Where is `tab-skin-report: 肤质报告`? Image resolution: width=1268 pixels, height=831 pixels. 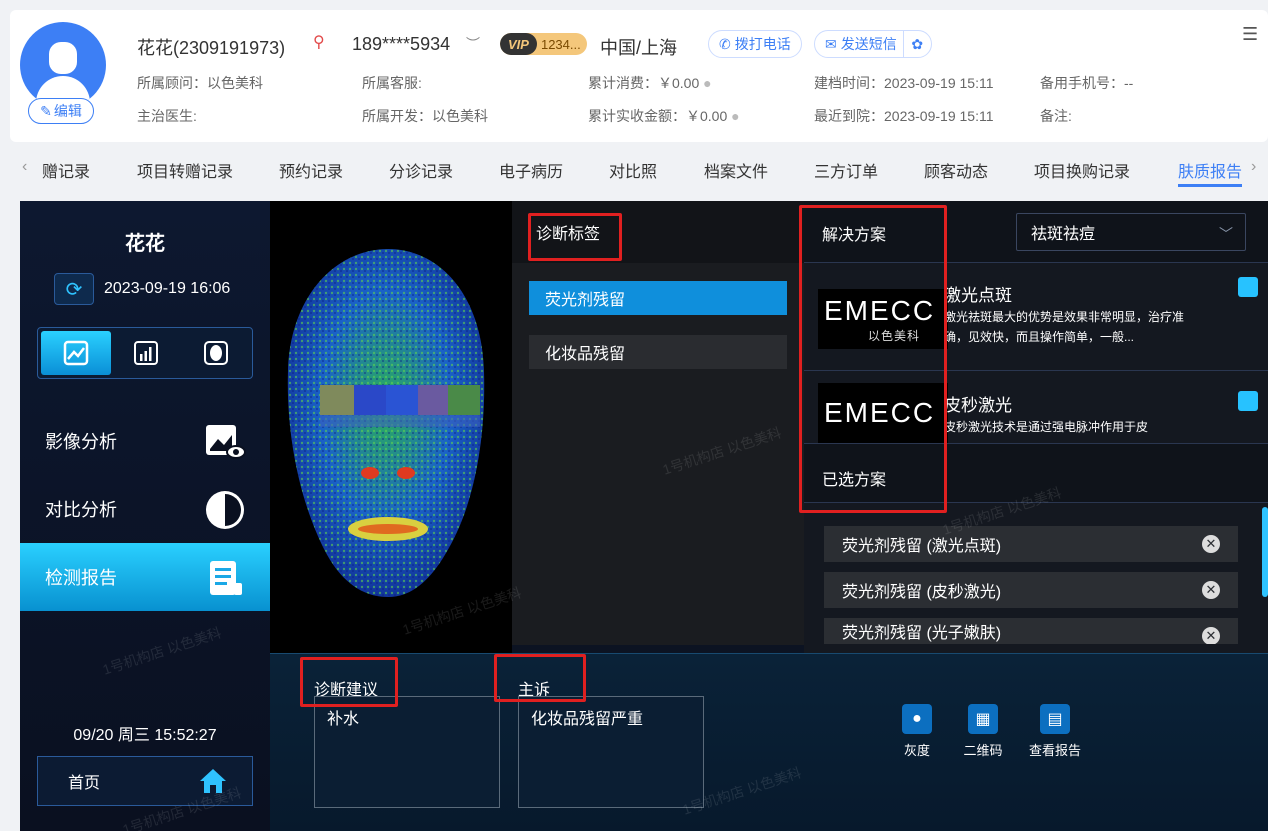
tab-skin-report: 肤质报告 is located at coordinates (1210, 170).